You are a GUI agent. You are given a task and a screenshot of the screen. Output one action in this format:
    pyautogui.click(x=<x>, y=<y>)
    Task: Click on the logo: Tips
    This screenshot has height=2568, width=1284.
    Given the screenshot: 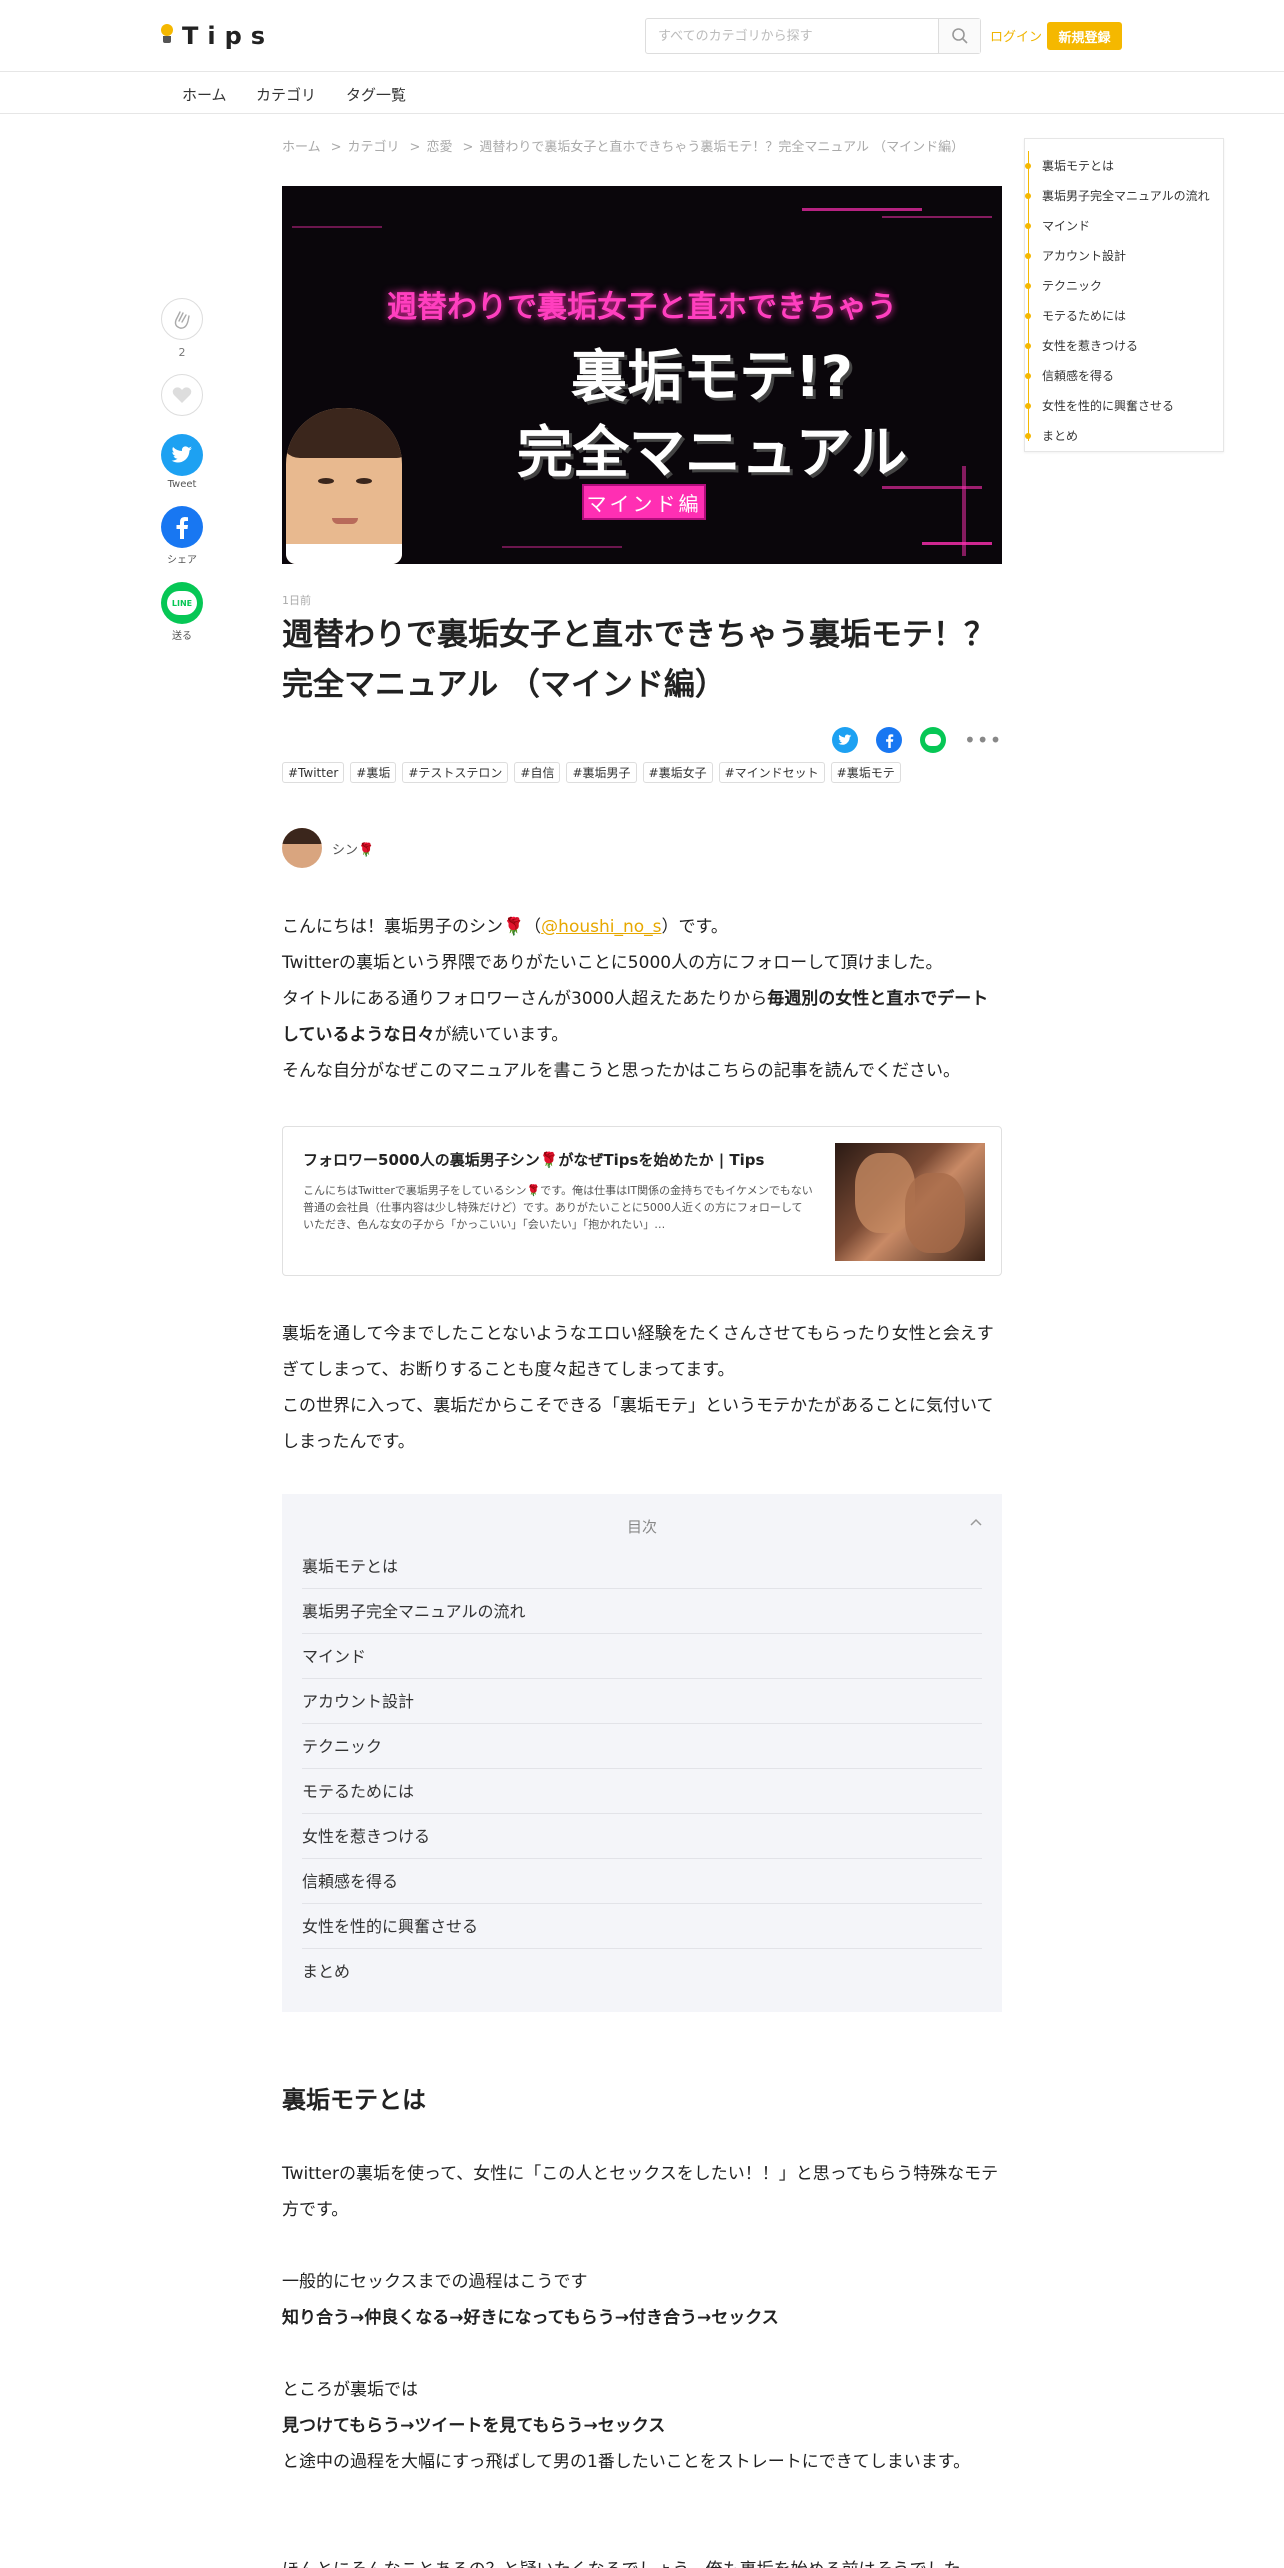 What is the action you would take?
    pyautogui.click(x=217, y=36)
    